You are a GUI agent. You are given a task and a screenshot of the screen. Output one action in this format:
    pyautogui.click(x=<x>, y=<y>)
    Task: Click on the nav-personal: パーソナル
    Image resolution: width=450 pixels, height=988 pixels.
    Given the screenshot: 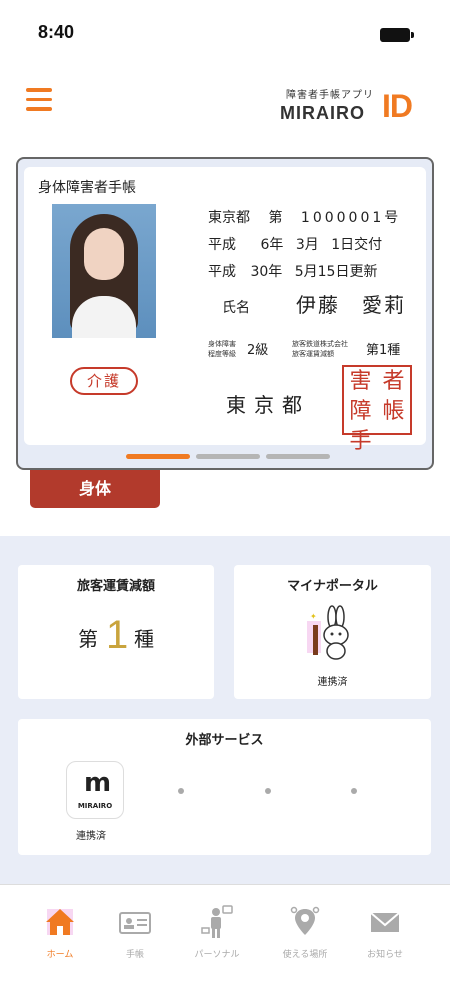 What is the action you would take?
    pyautogui.click(x=217, y=935)
    